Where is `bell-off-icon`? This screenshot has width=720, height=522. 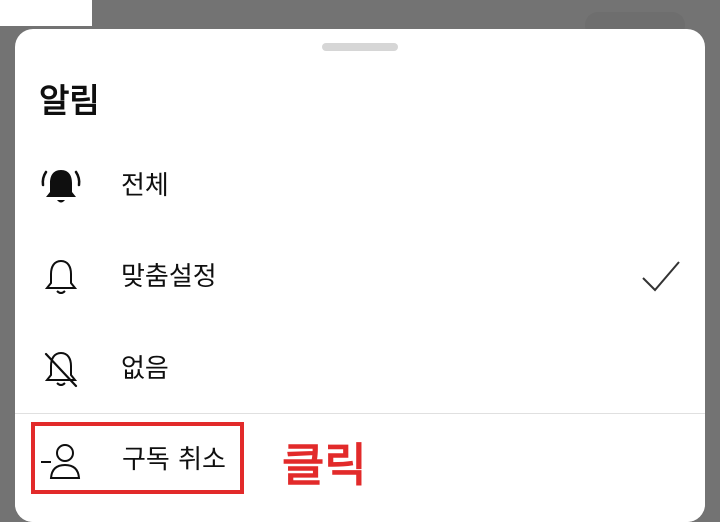 bell-off-icon is located at coordinates (61, 369).